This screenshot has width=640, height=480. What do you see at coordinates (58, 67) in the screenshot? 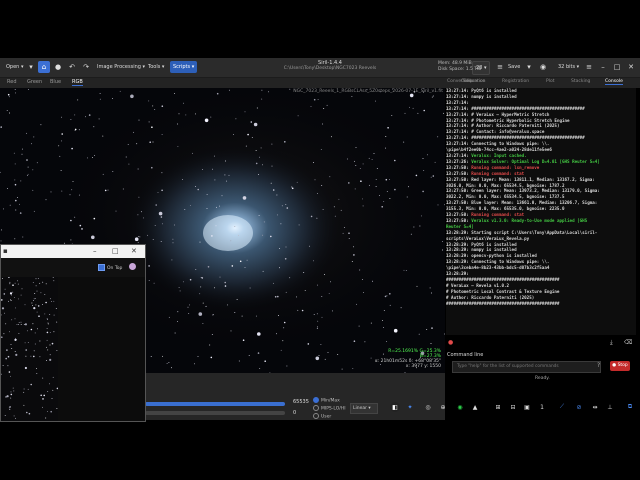
I see `record-icon: ●` at bounding box center [58, 67].